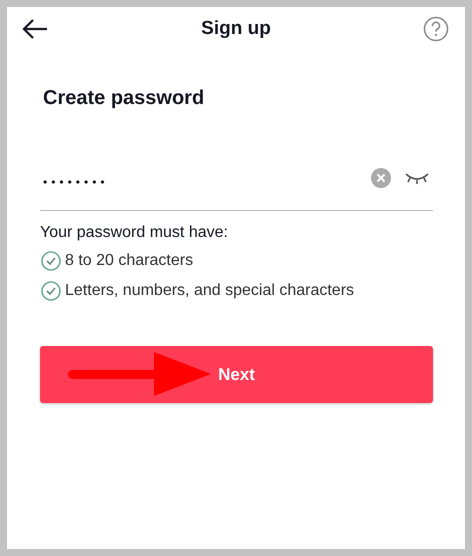 This screenshot has height=556, width=472. I want to click on help-icon, so click(436, 29).